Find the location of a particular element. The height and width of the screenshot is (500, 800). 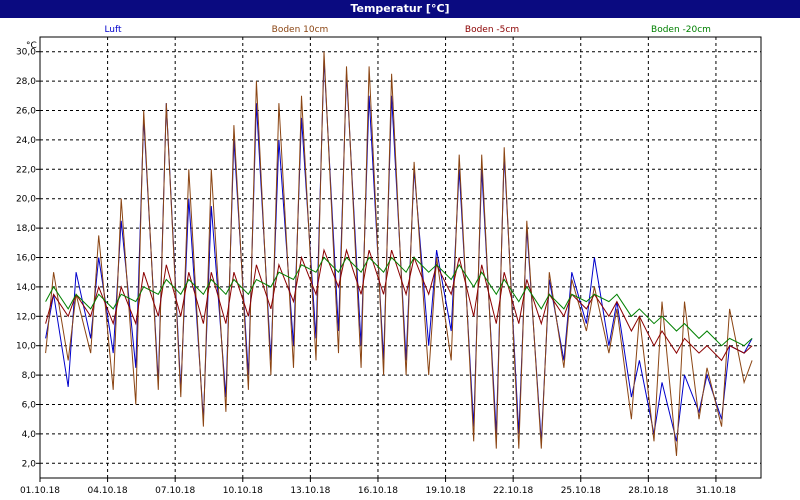

x-tick-label: 28.10.18 is located at coordinates (648, 491).